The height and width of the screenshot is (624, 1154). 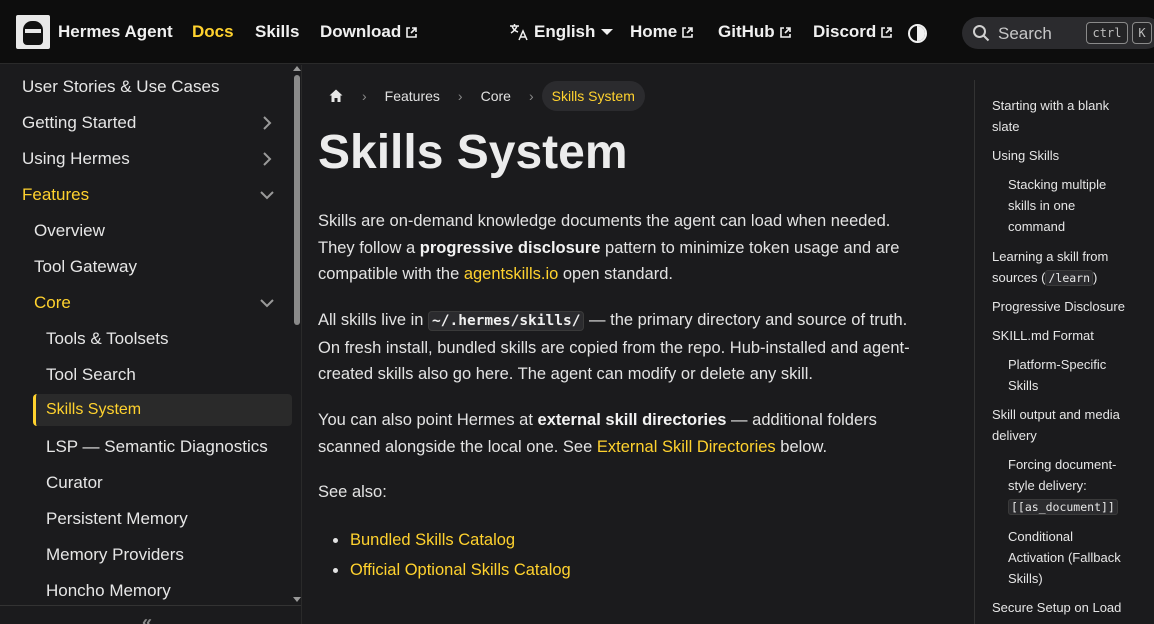 What do you see at coordinates (146, 159) in the screenshot?
I see `sidebar-item-using-hermes: Using Hermes` at bounding box center [146, 159].